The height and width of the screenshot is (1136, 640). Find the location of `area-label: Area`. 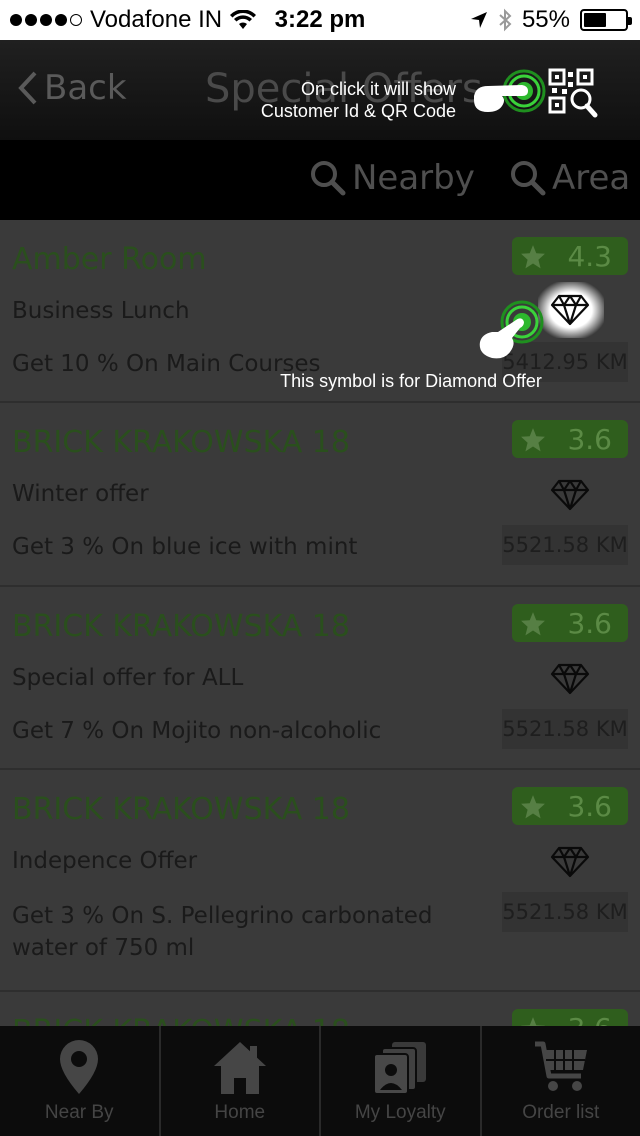

area-label: Area is located at coordinates (591, 178).